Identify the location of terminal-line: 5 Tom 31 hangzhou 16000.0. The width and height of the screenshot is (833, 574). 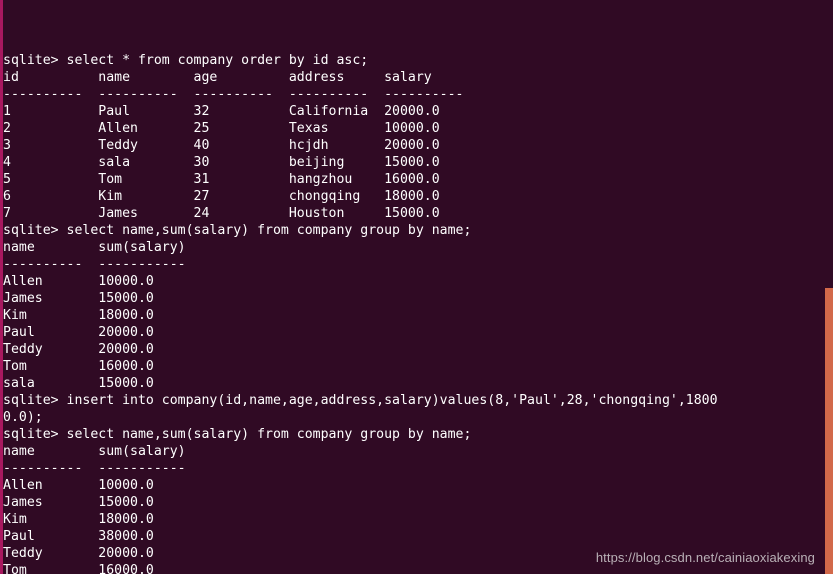
(221, 179).